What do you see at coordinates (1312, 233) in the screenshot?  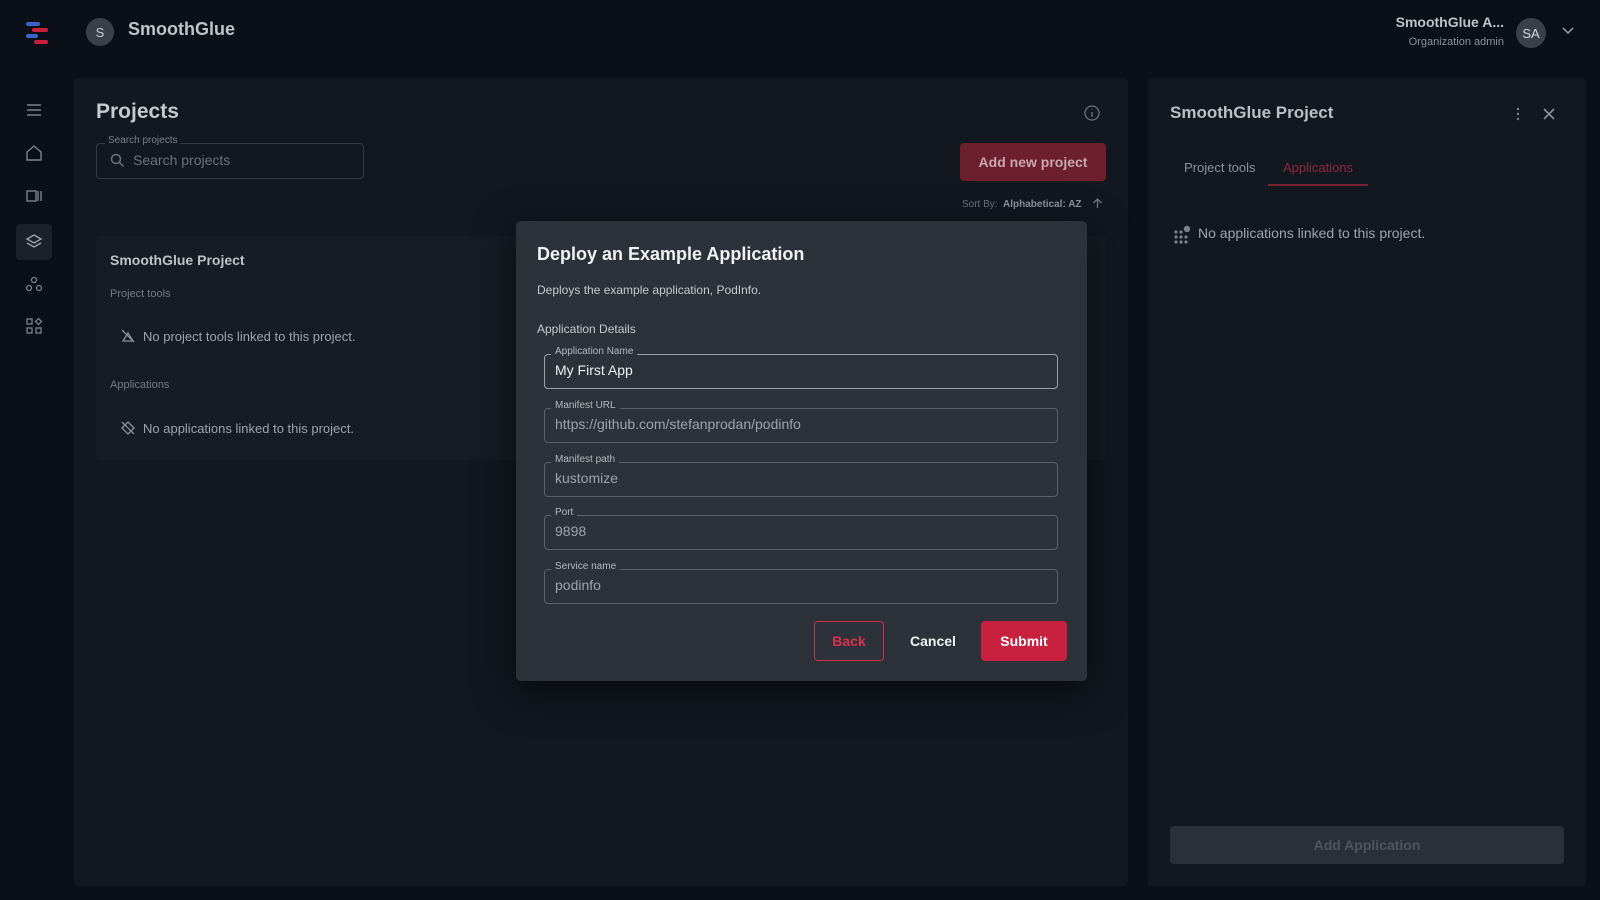 I see `no-applications-message: No applications linked to this project.` at bounding box center [1312, 233].